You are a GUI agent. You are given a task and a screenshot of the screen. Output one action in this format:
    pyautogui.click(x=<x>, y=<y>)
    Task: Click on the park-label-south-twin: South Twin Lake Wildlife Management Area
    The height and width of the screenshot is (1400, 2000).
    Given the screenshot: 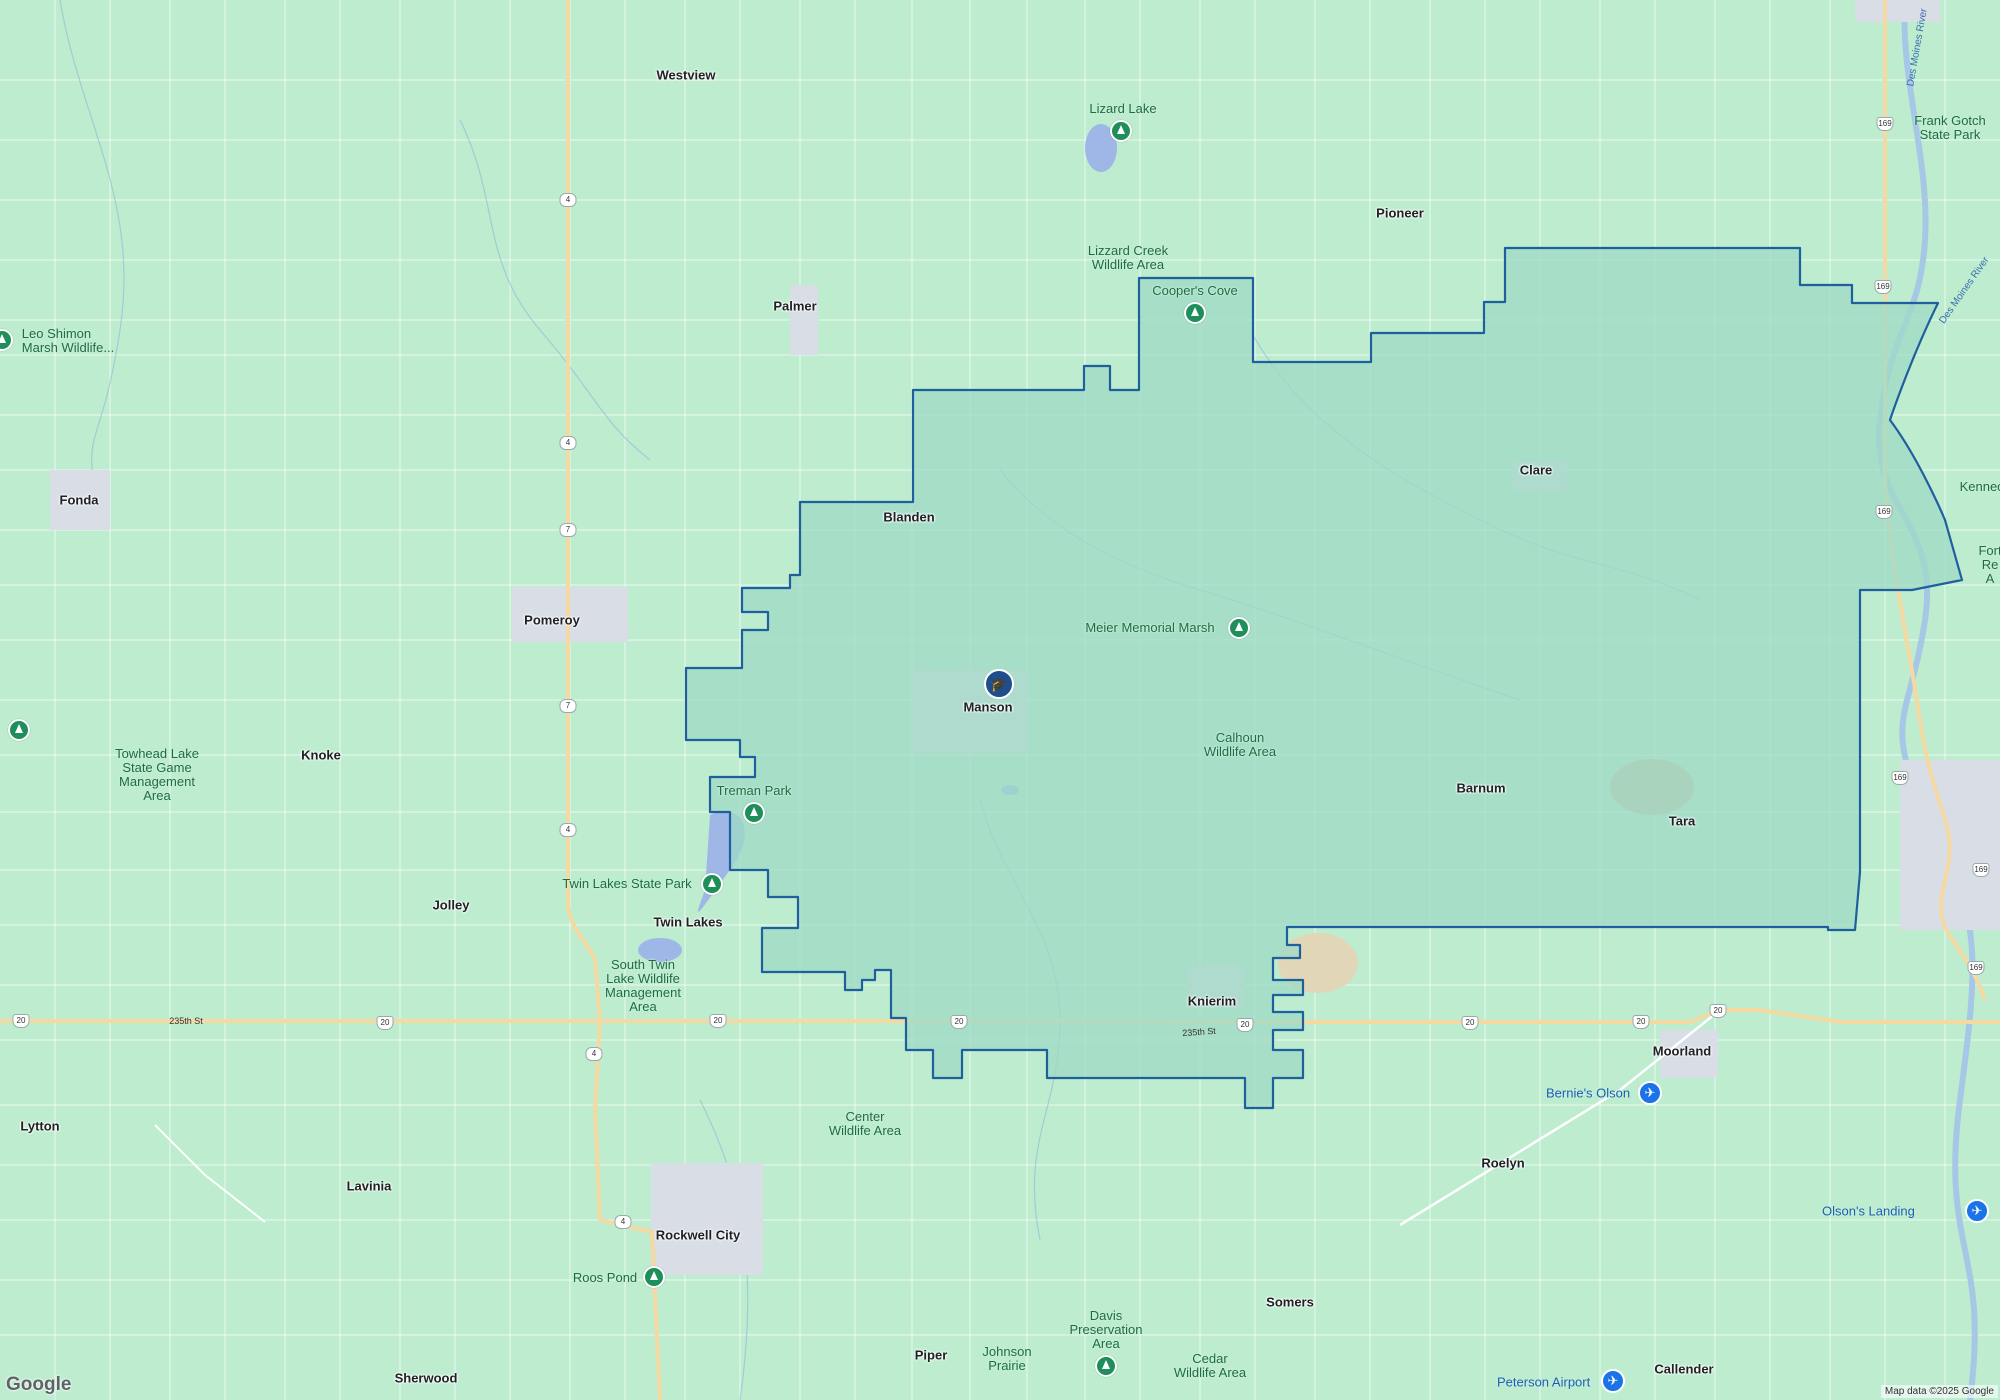 What is the action you would take?
    pyautogui.click(x=643, y=986)
    